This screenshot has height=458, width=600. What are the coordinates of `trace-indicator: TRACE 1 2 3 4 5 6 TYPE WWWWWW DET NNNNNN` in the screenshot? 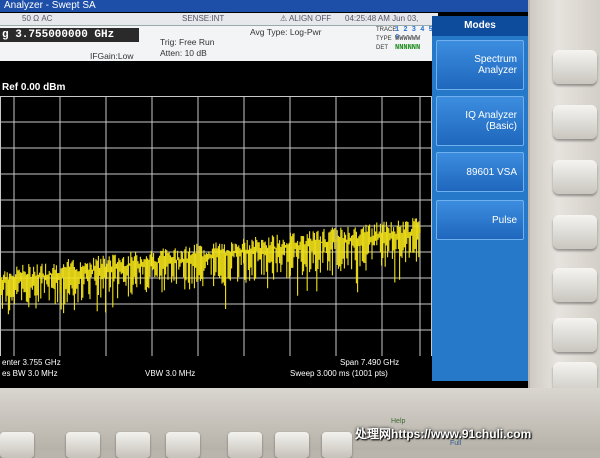 It's located at (406, 41).